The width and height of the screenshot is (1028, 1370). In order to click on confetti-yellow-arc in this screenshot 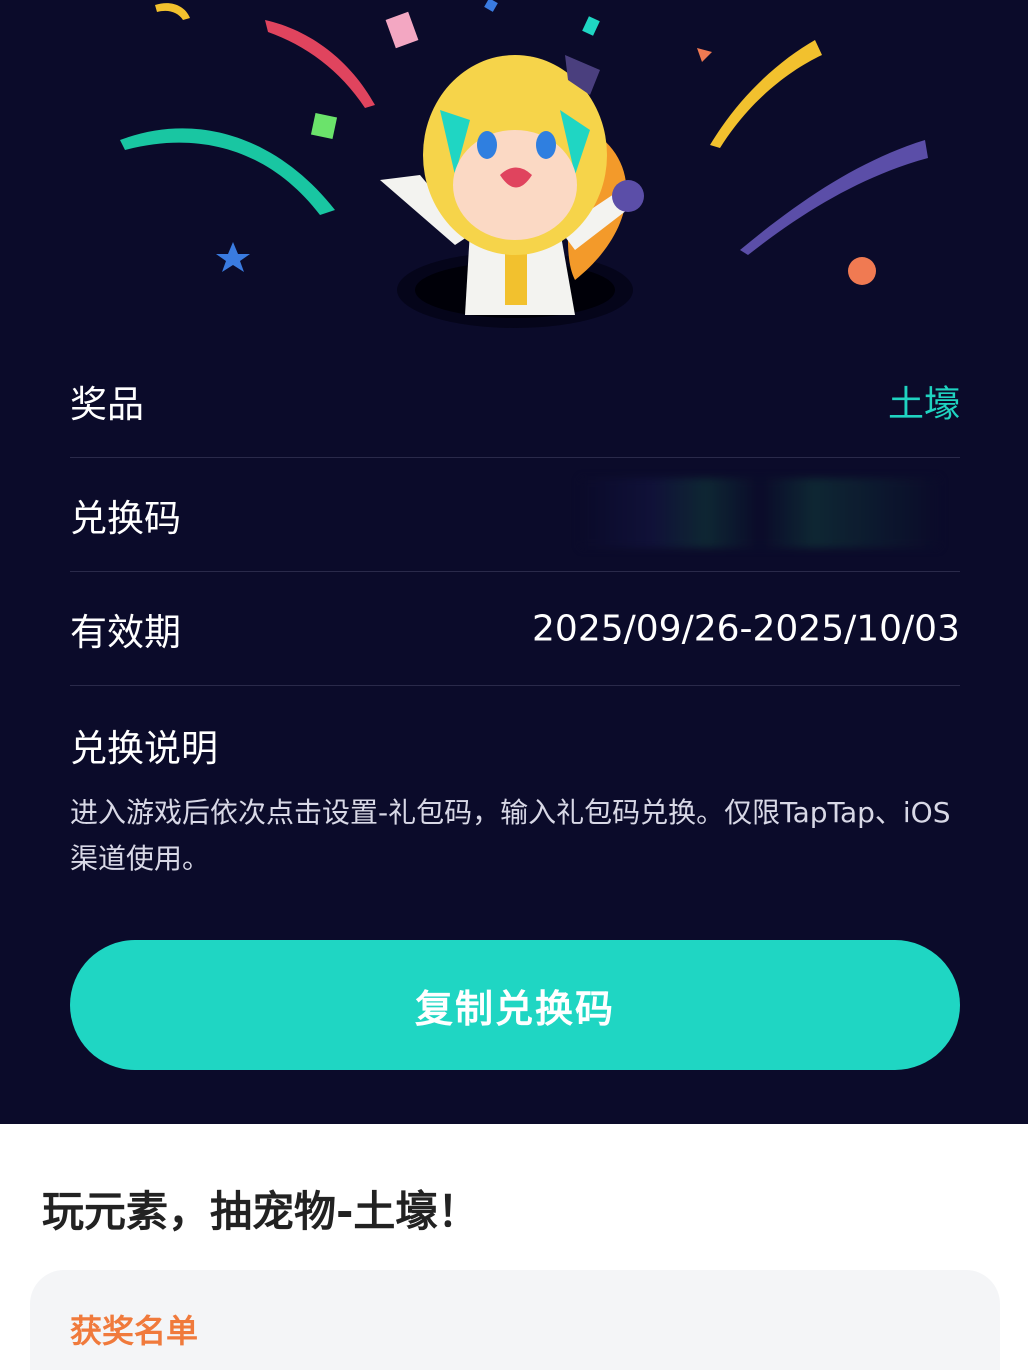, I will do `click(172, 11)`.